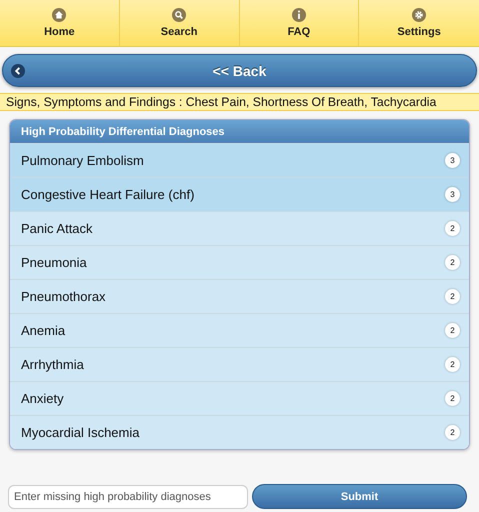 This screenshot has width=479, height=512. I want to click on diagnosis-label: Pneumonia, so click(54, 262).